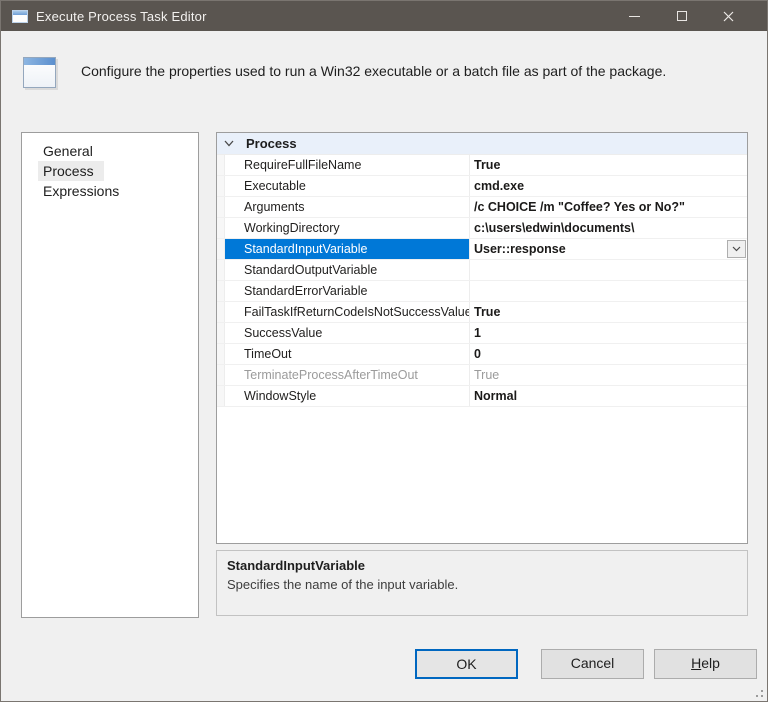  What do you see at coordinates (347, 333) in the screenshot?
I see `property-label: SuccessValue` at bounding box center [347, 333].